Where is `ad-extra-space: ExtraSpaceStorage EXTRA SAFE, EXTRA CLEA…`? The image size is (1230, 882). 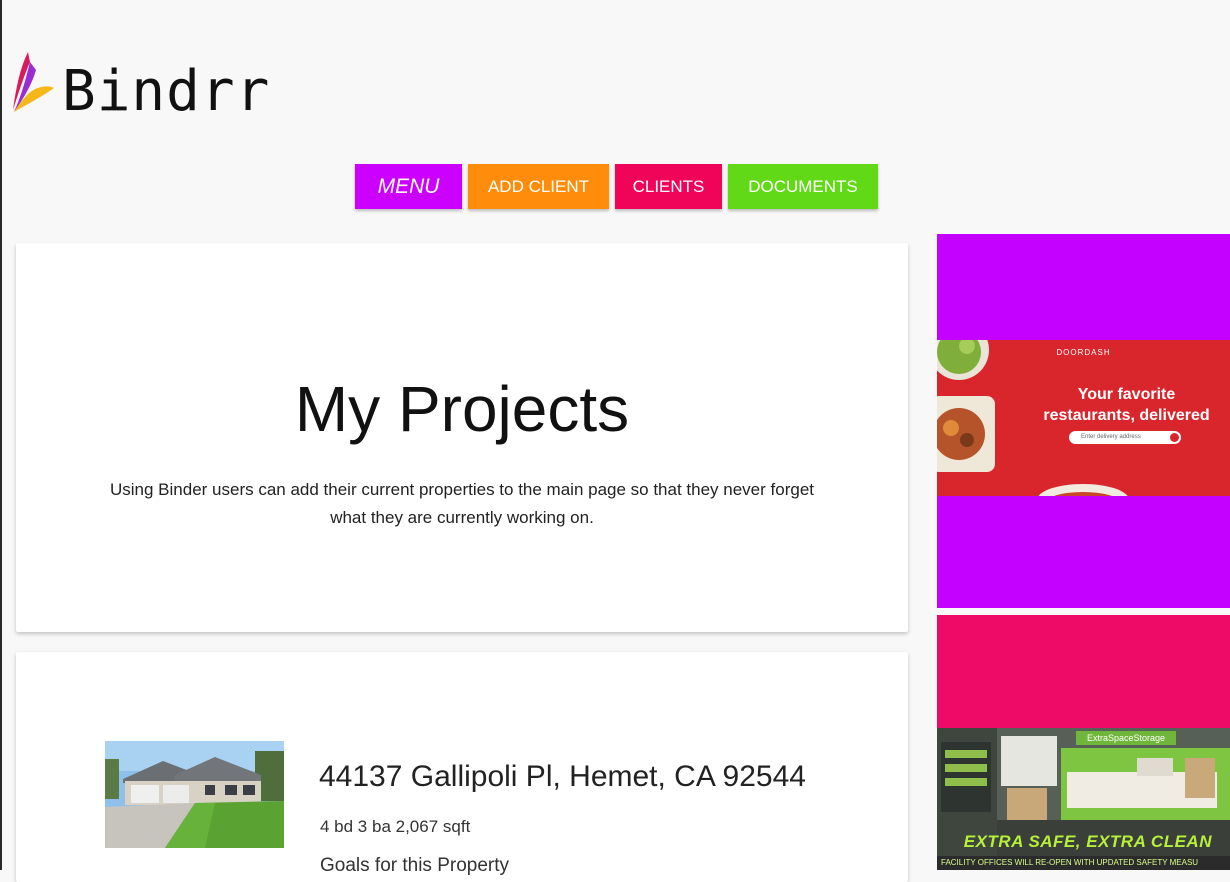
ad-extra-space: ExtraSpaceStorage EXTRA SAFE, EXTRA CLEA… is located at coordinates (1083, 742).